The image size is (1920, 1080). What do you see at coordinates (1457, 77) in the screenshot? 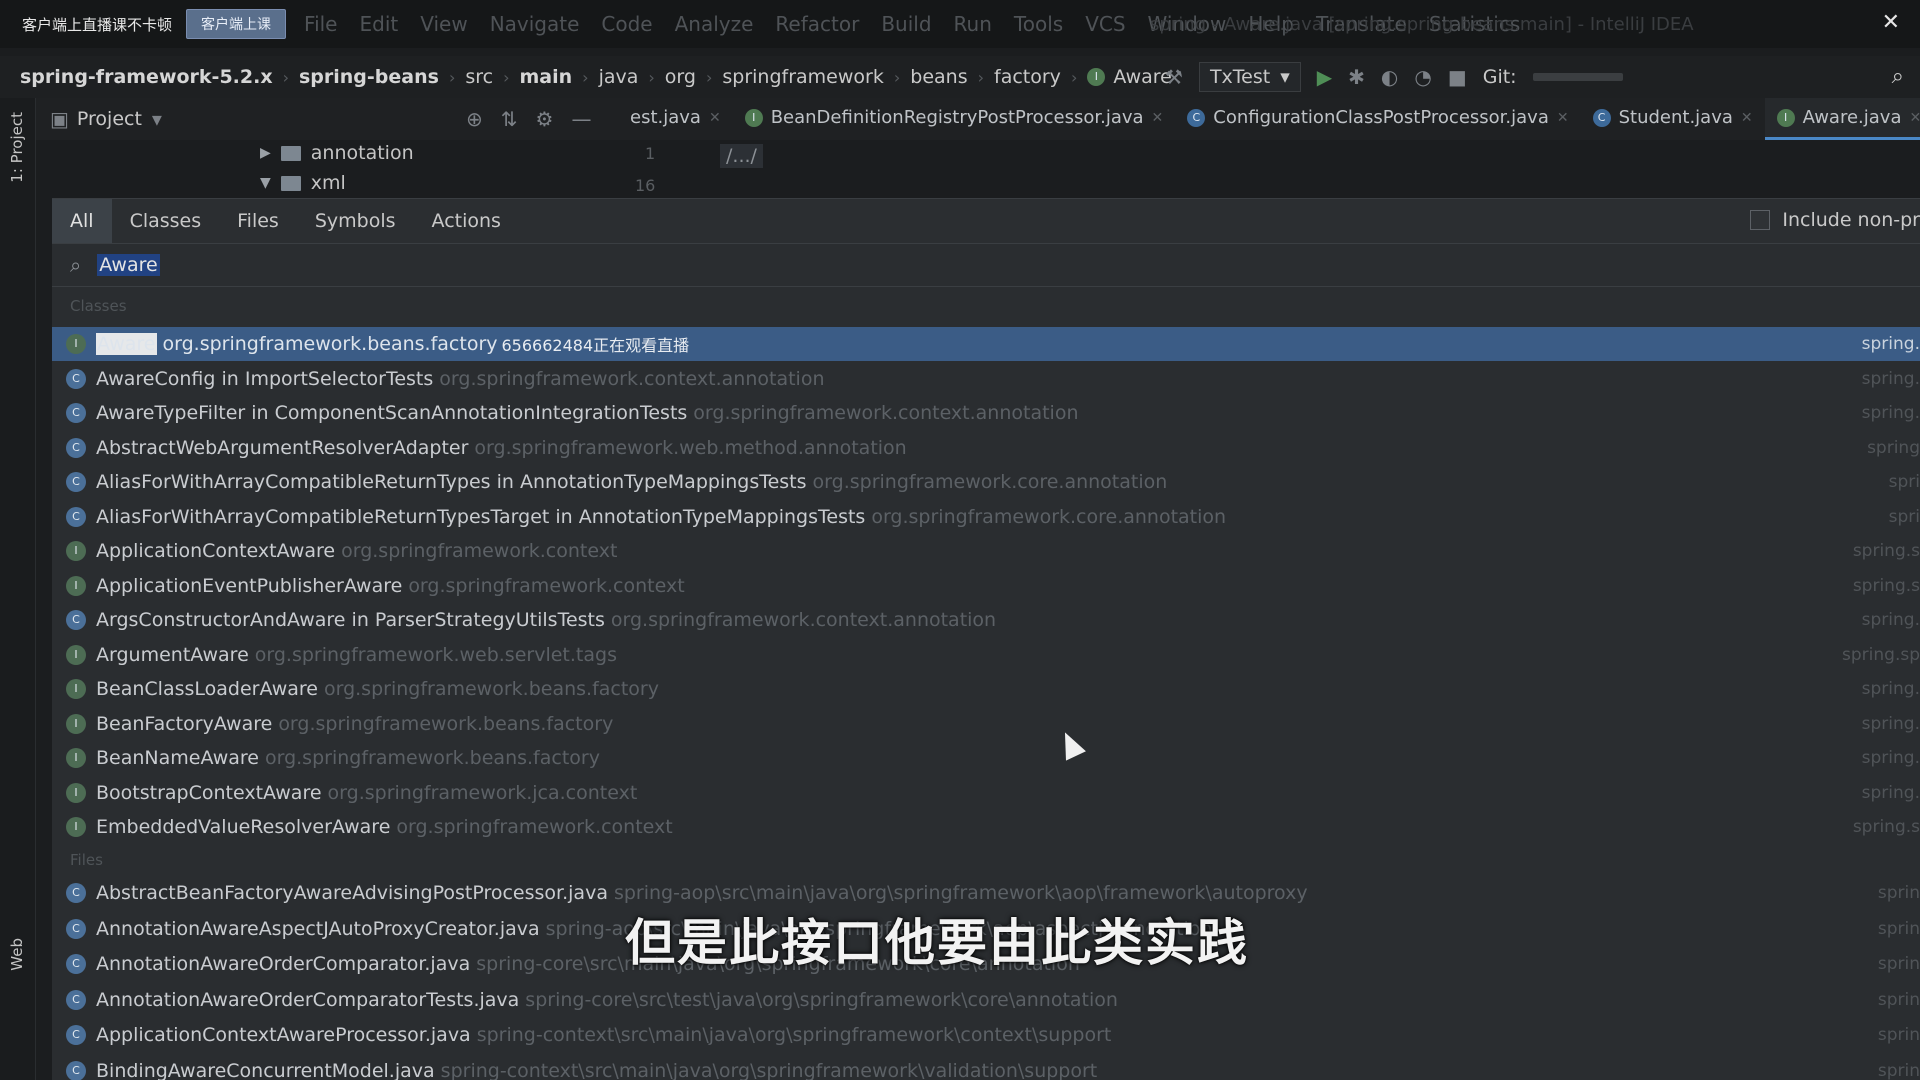
I see `stop-icon: ■` at bounding box center [1457, 77].